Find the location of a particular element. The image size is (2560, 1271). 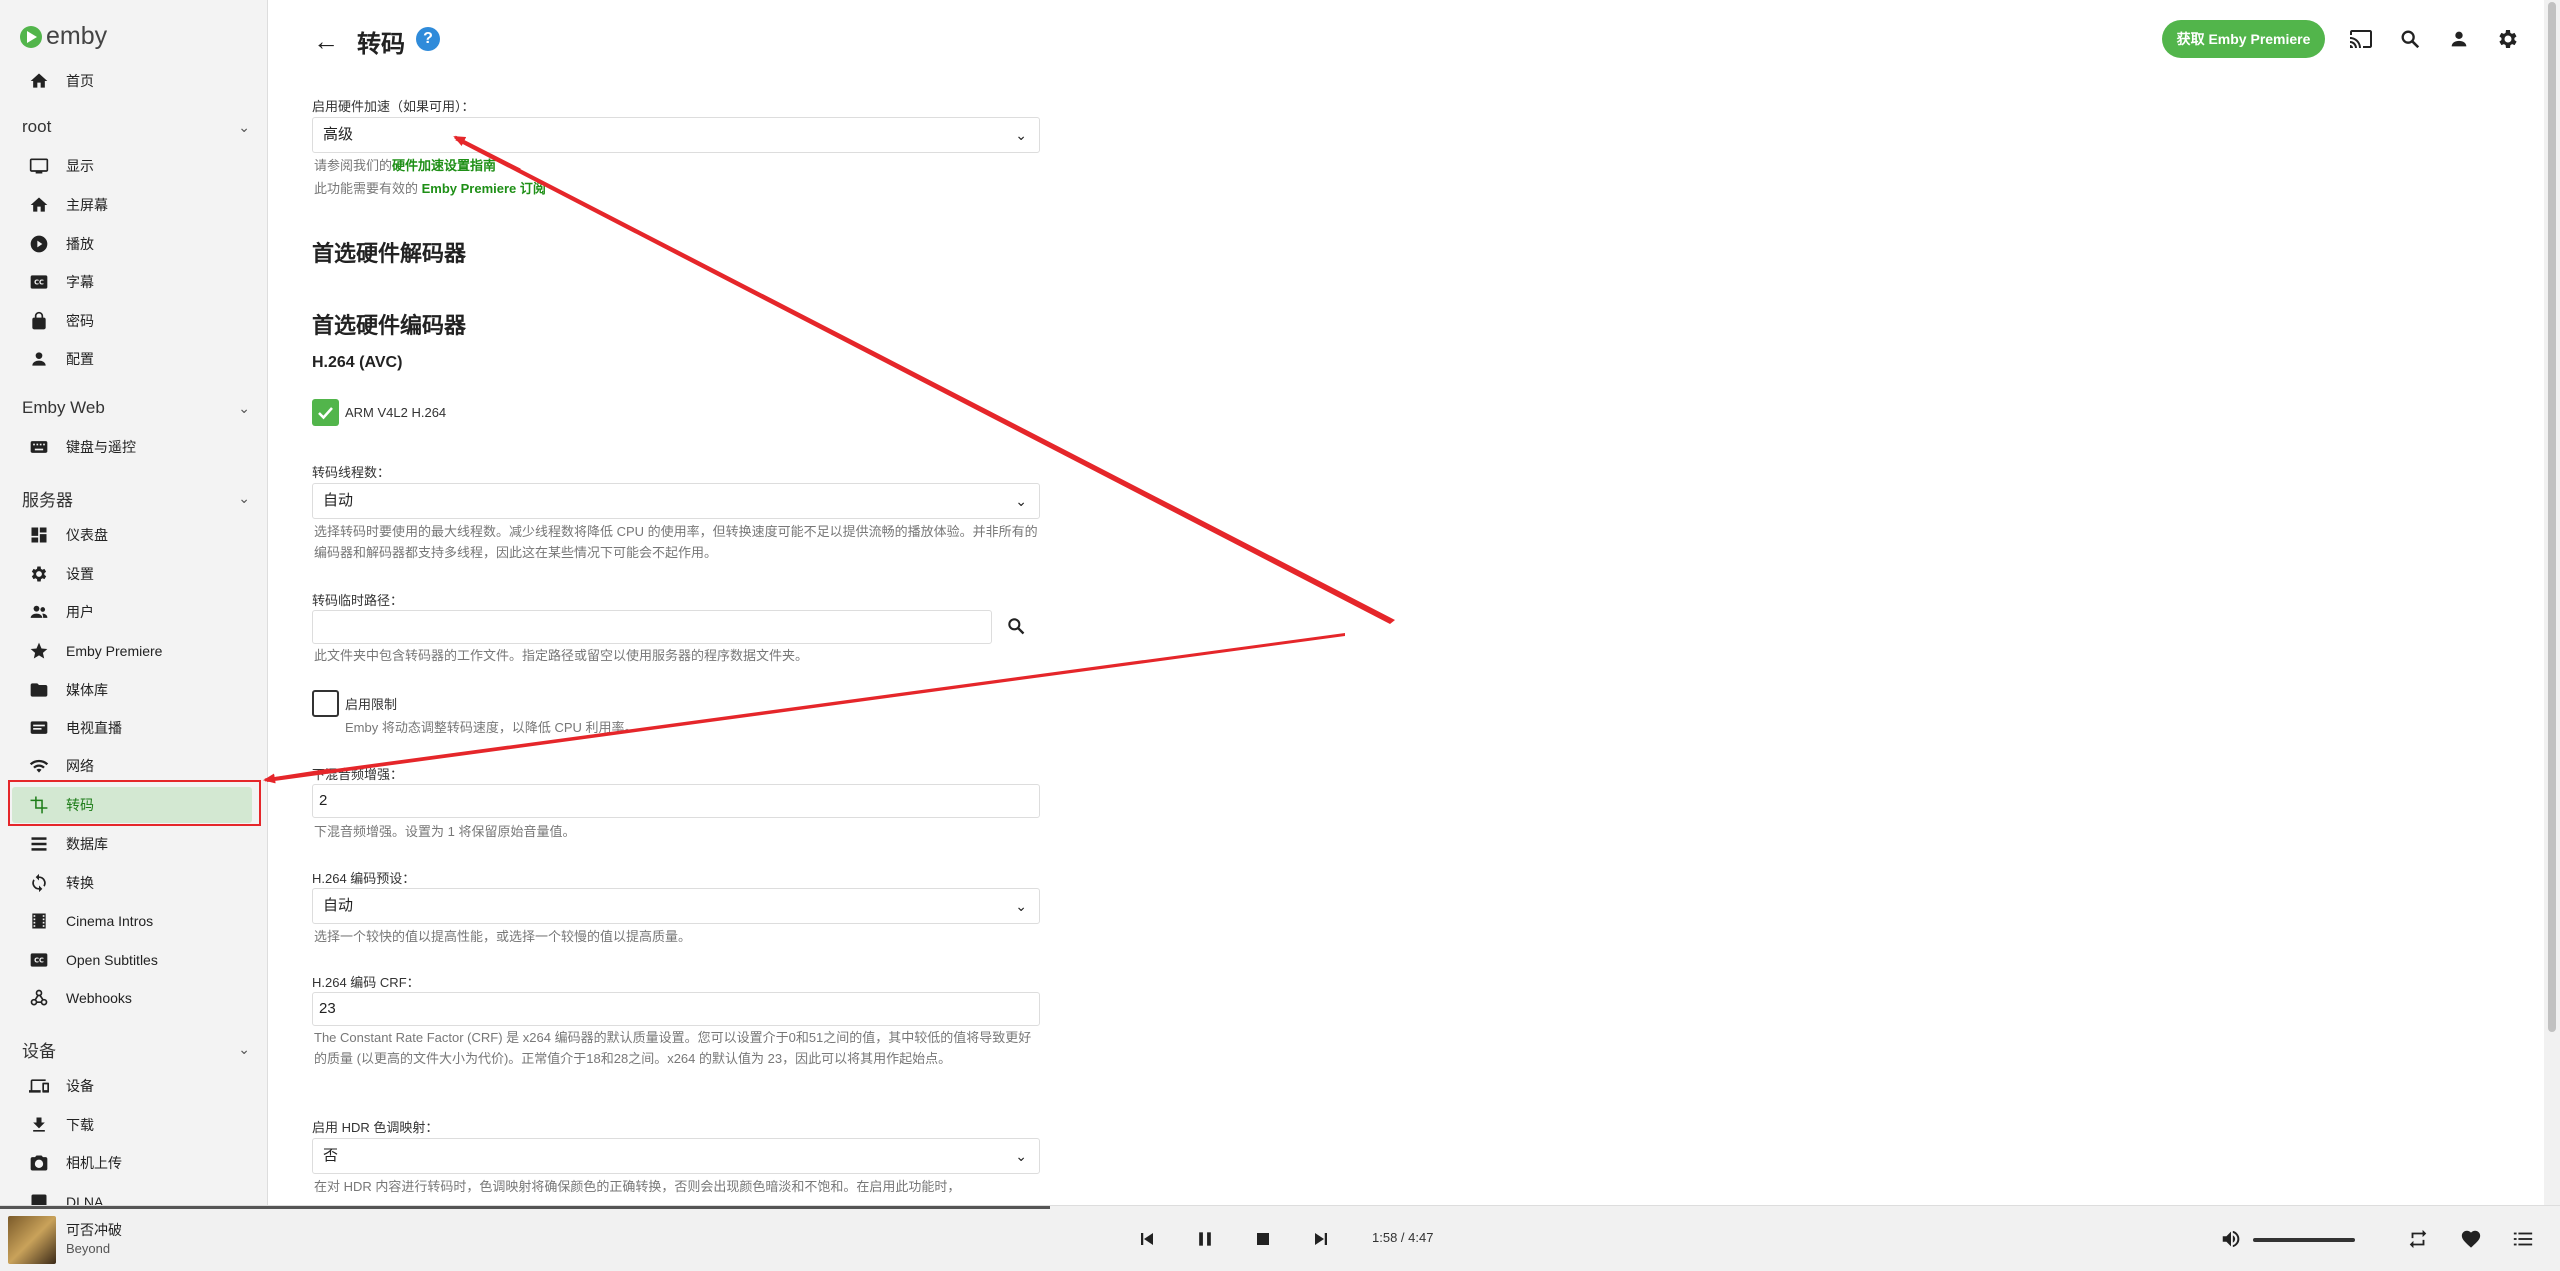

cast-icon is located at coordinates (2361, 39).